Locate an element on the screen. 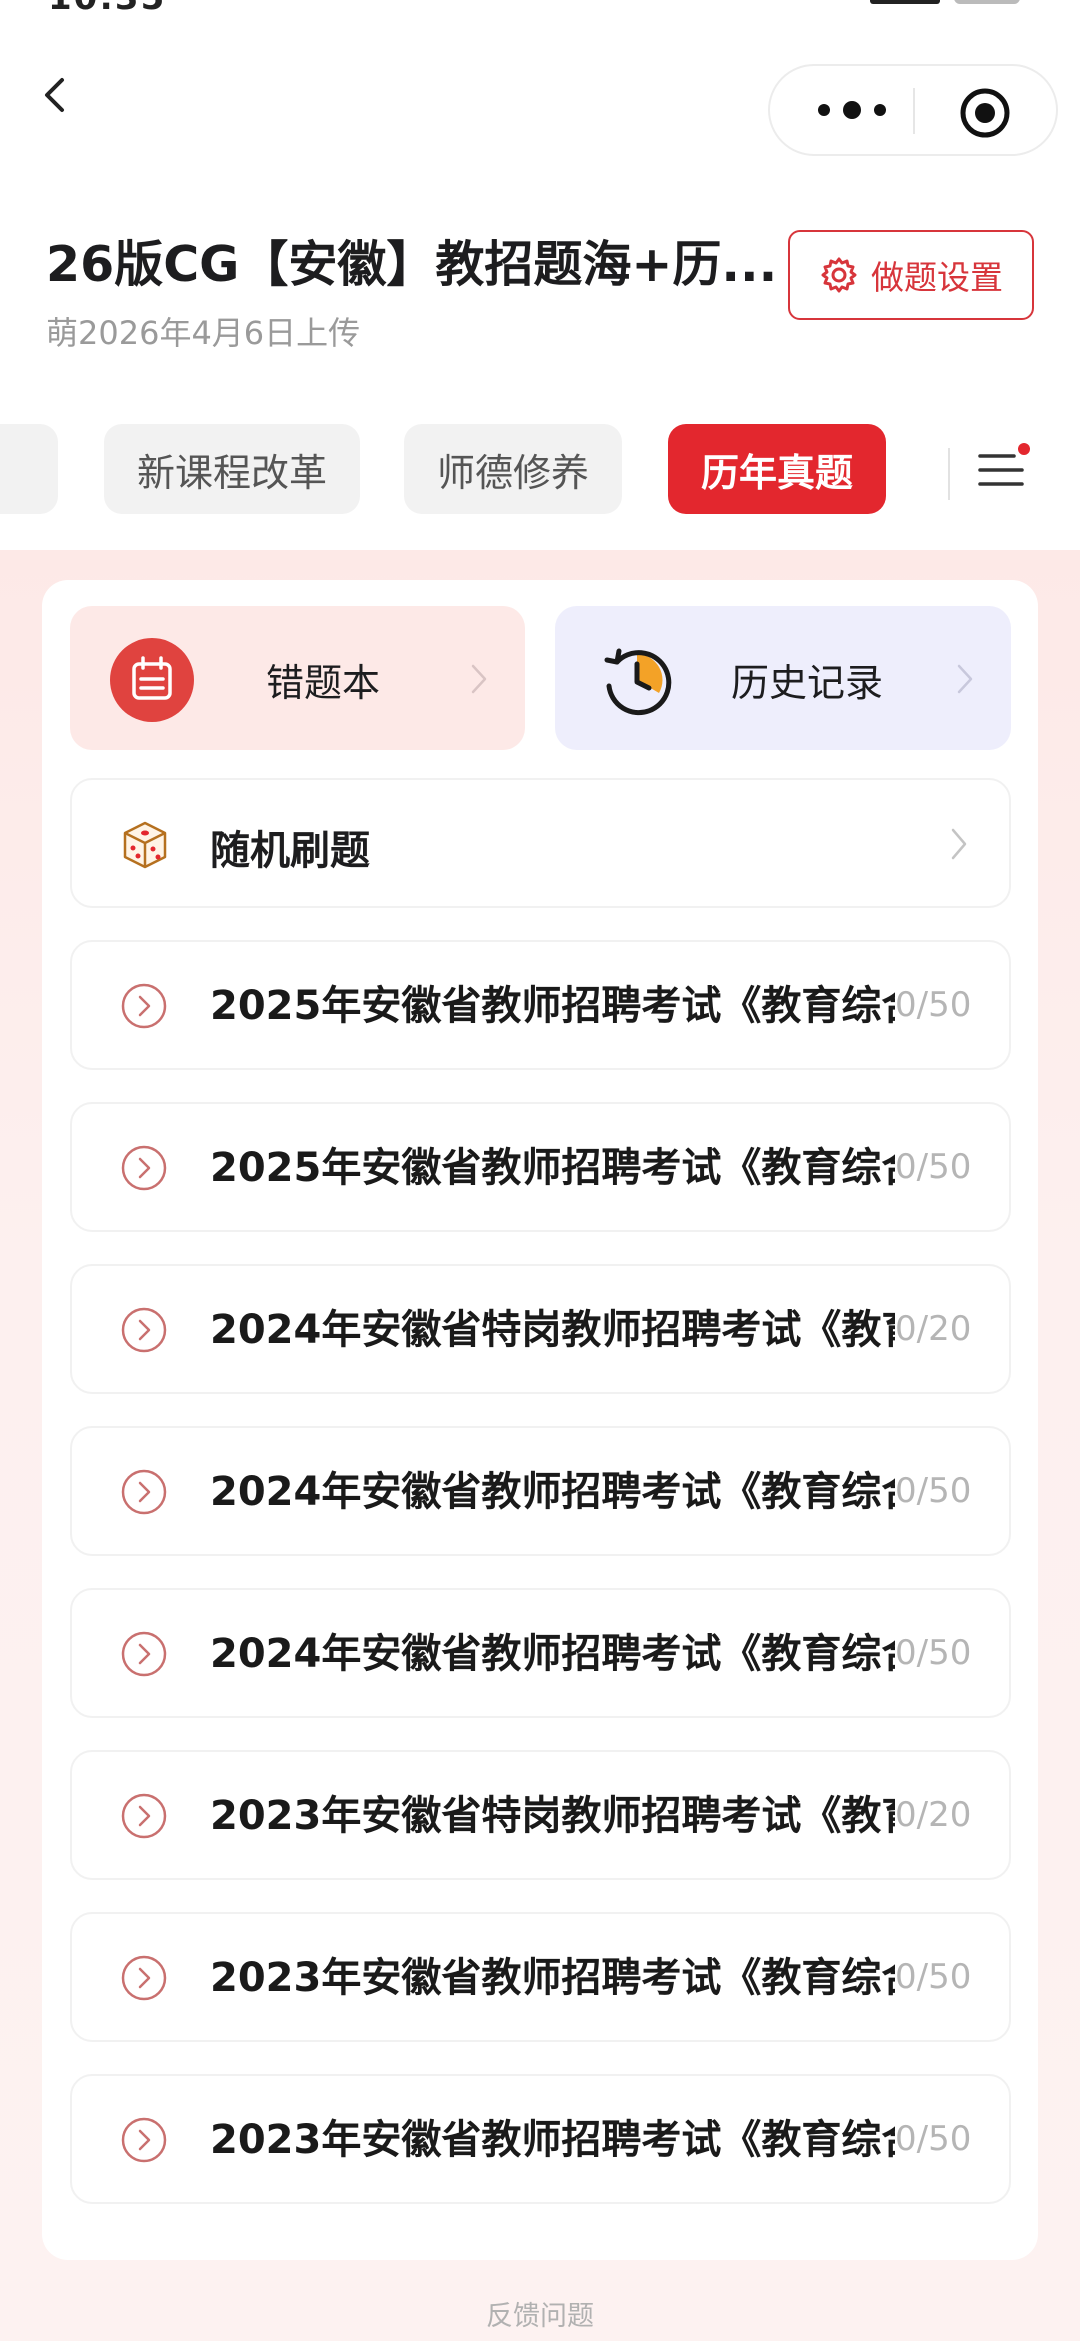  exam-row: 2023年安徽省特岗教师招聘考试《教育综合》 0/20 is located at coordinates (540, 1815).